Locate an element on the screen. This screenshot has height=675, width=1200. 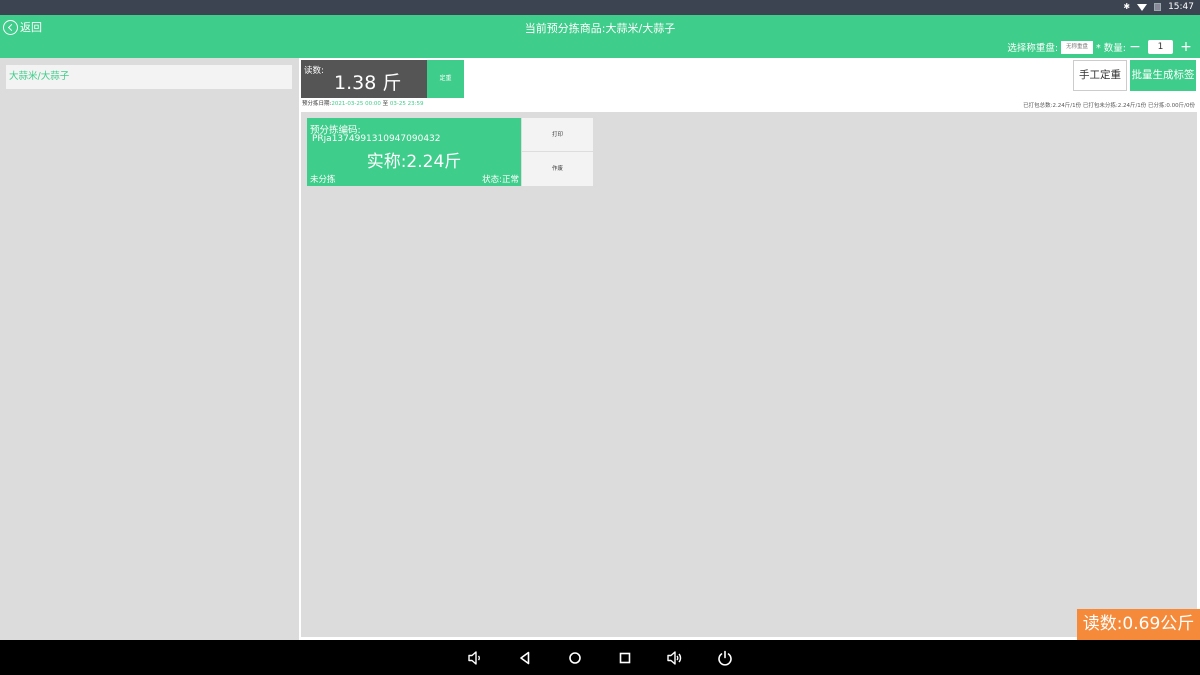
reading-label: 读数: is located at coordinates (314, 71).